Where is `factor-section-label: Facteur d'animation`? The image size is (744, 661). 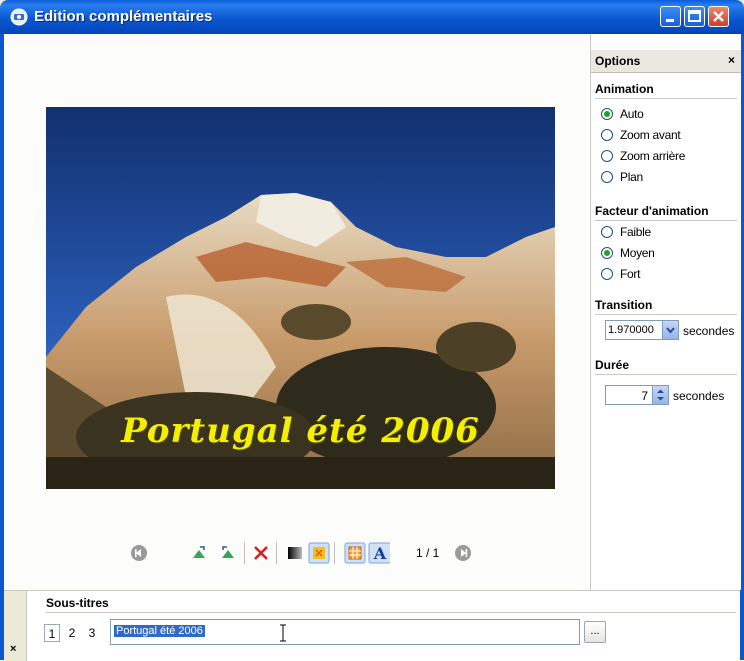
factor-section-label: Facteur d'animation is located at coordinates (652, 211).